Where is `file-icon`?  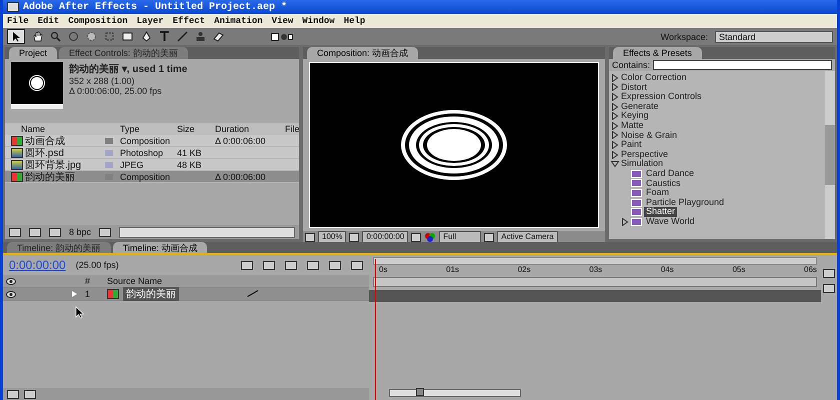
file-icon is located at coordinates (17, 165).